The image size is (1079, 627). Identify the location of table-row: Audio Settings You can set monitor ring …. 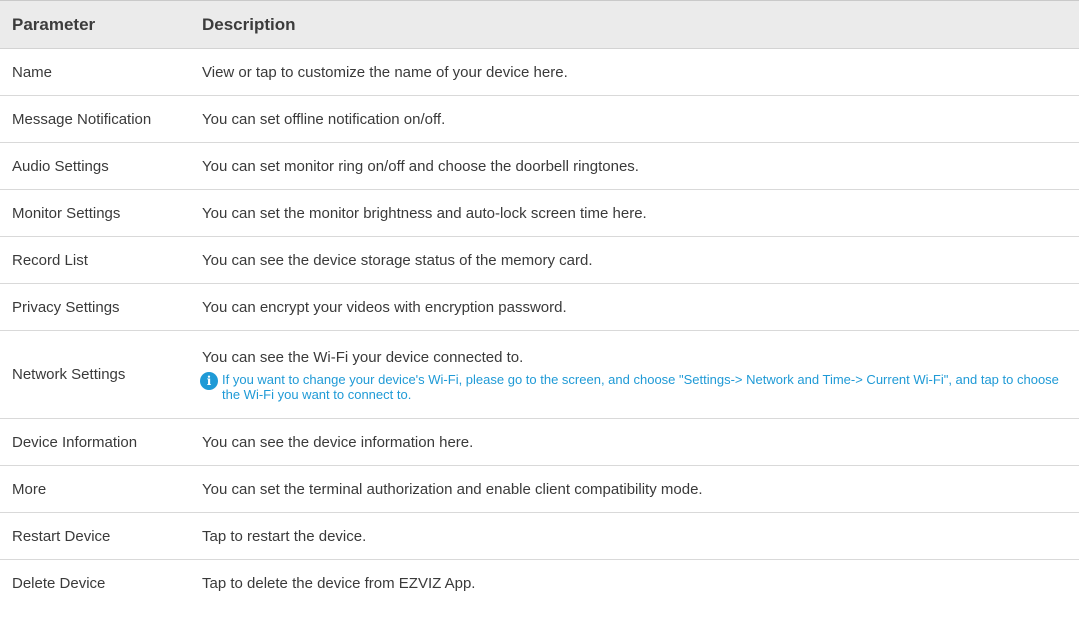
(539, 166).